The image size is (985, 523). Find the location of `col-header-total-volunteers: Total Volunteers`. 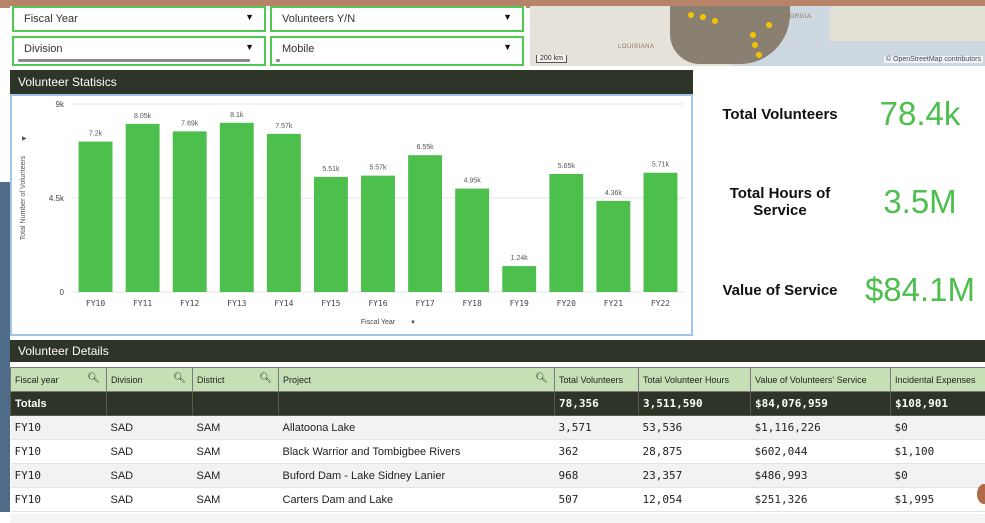

col-header-total-volunteers: Total Volunteers is located at coordinates (596, 379).